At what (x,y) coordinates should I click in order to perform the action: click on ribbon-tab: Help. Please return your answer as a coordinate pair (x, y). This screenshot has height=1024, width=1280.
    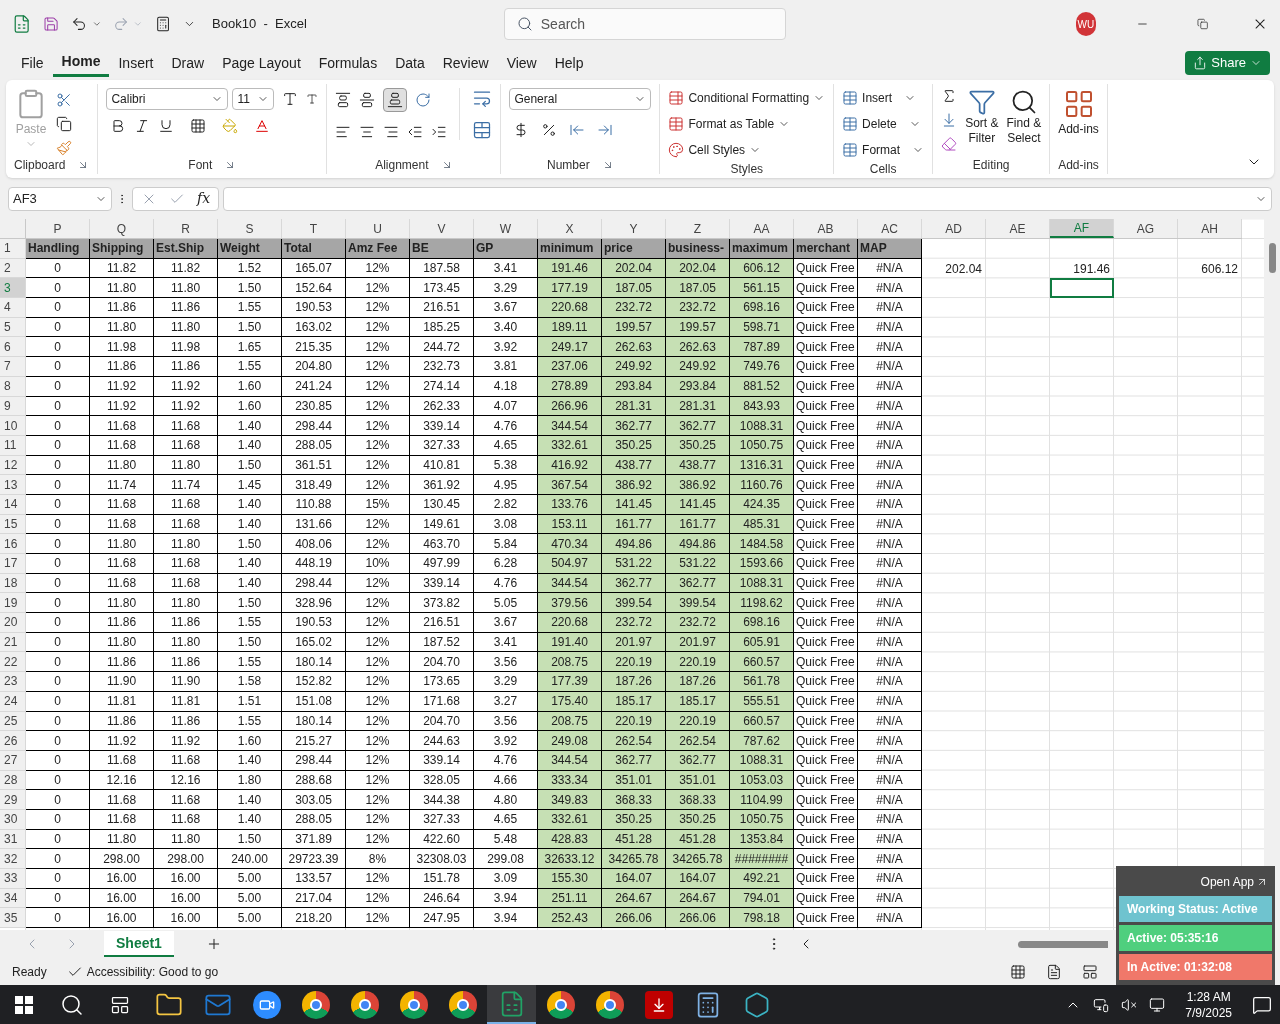
    Looking at the image, I should click on (569, 63).